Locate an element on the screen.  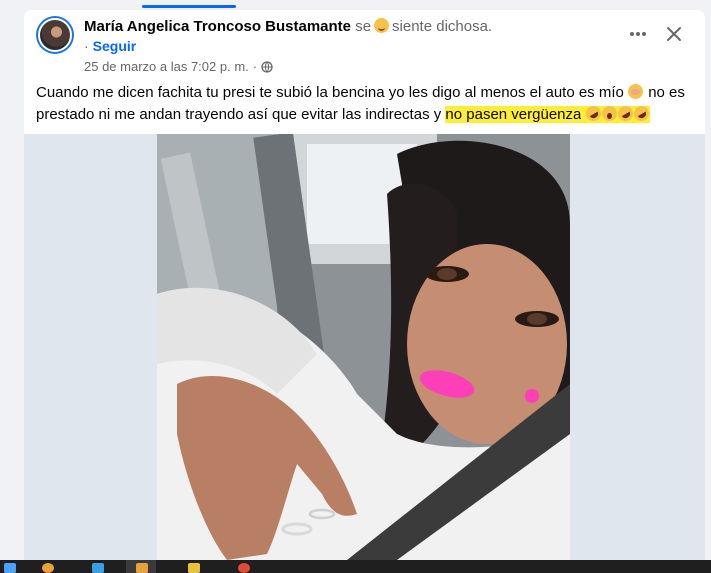
active-tab-indicator is located at coordinates (189, 6).